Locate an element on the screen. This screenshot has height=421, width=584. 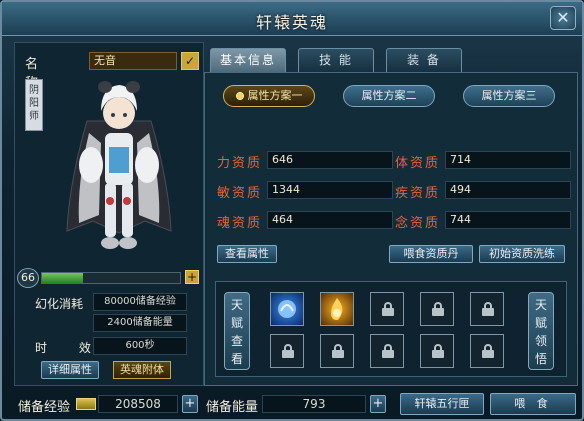
detail-attributes-button: 详细属性 is located at coordinates (70, 370).